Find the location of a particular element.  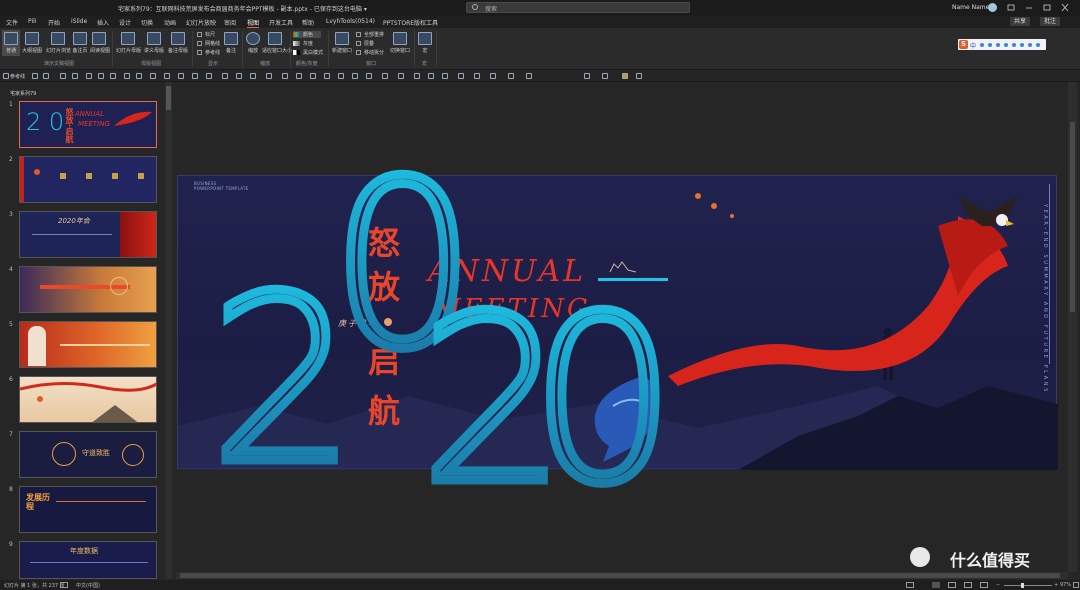

switch-window-button: 切换窗口 is located at coordinates (400, 43).